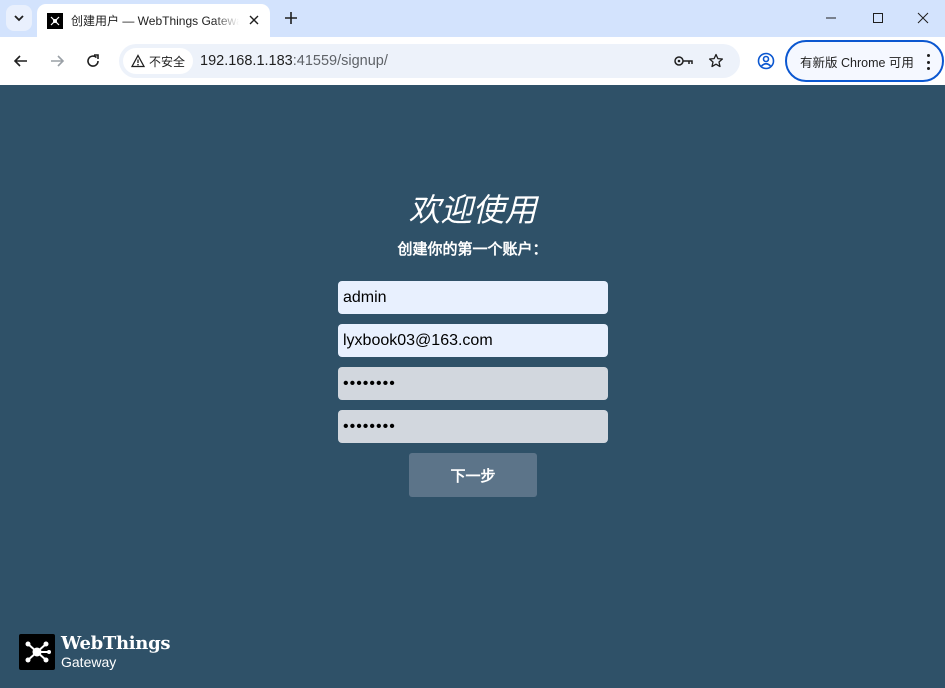  What do you see at coordinates (716, 61) in the screenshot?
I see `star-icon` at bounding box center [716, 61].